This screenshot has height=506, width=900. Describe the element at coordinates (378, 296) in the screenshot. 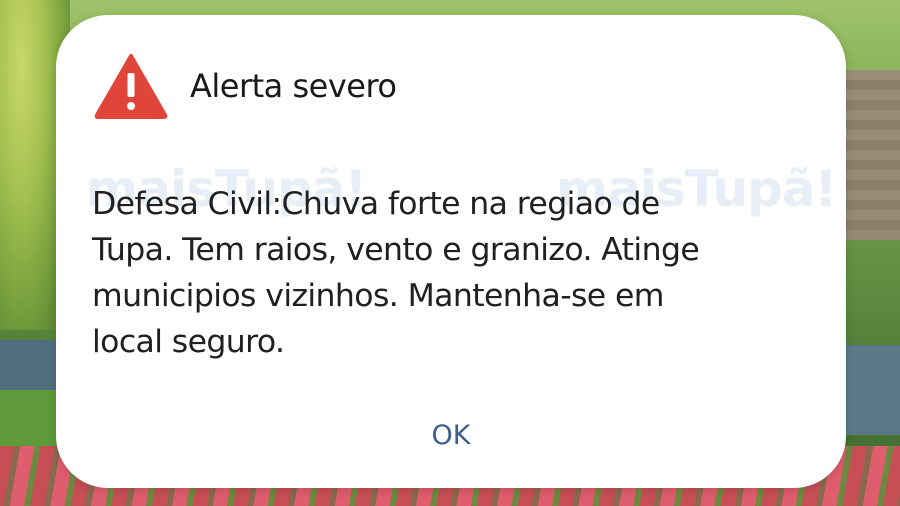

I see `message-line: municipios vizinhos. Mantenha-se em` at that location.